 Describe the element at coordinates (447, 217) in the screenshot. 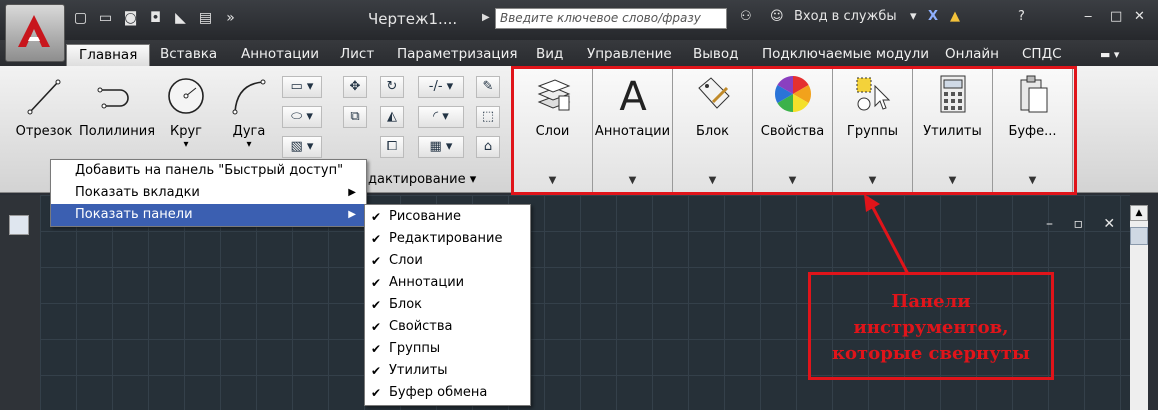

I see `submenu-item-draw: ✔ Рисование` at that location.